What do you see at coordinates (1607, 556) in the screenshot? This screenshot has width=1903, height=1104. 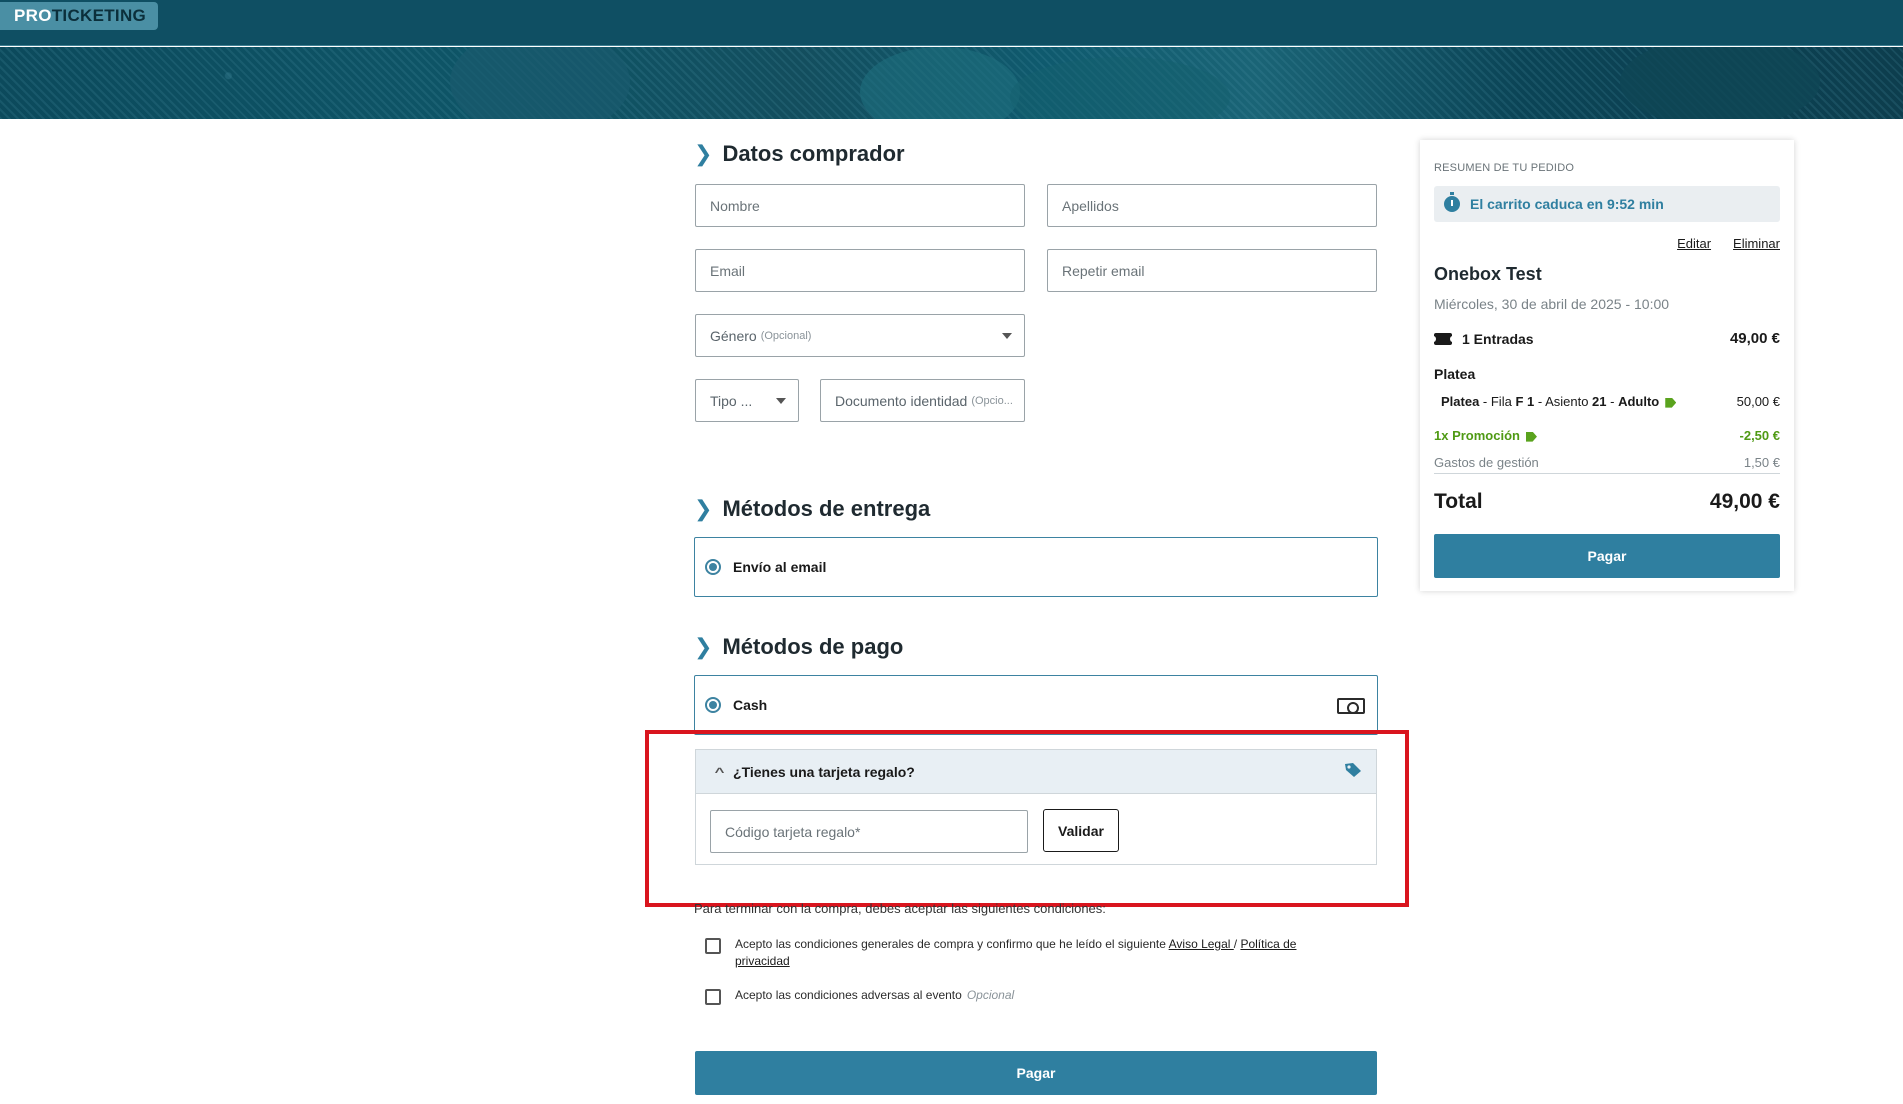 I see `summary-pay-button: Pagar` at bounding box center [1607, 556].